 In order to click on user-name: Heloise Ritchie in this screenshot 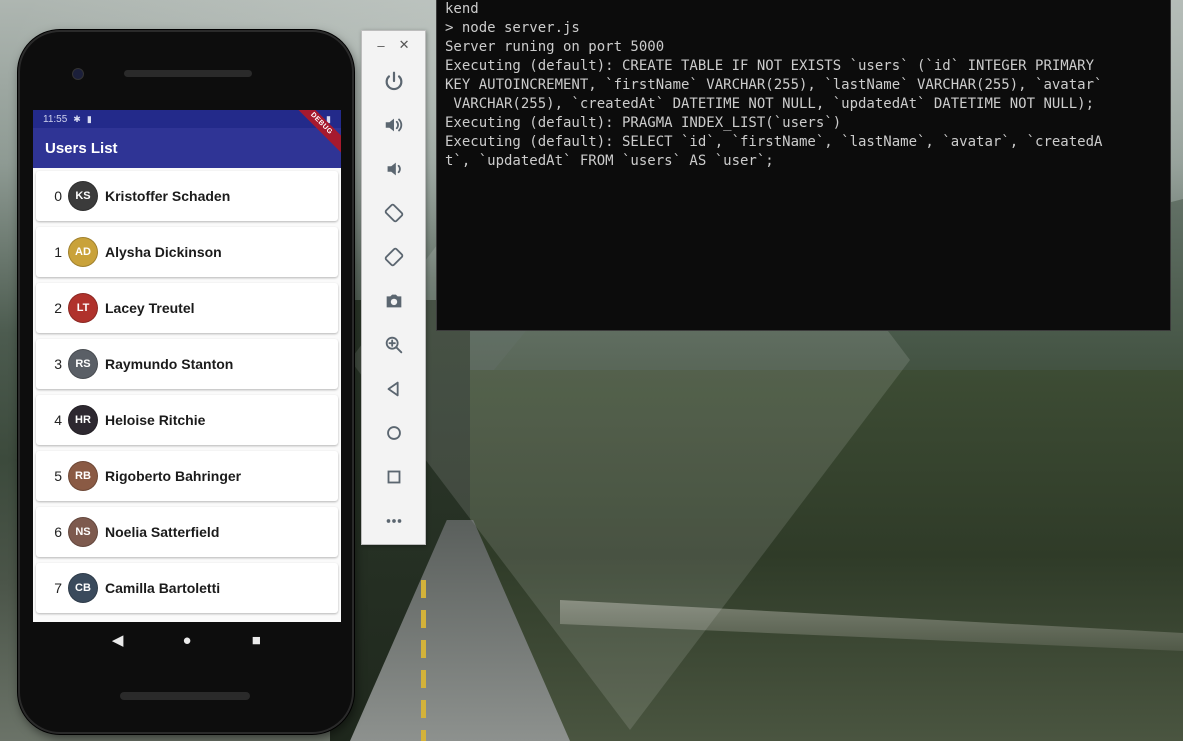, I will do `click(155, 420)`.